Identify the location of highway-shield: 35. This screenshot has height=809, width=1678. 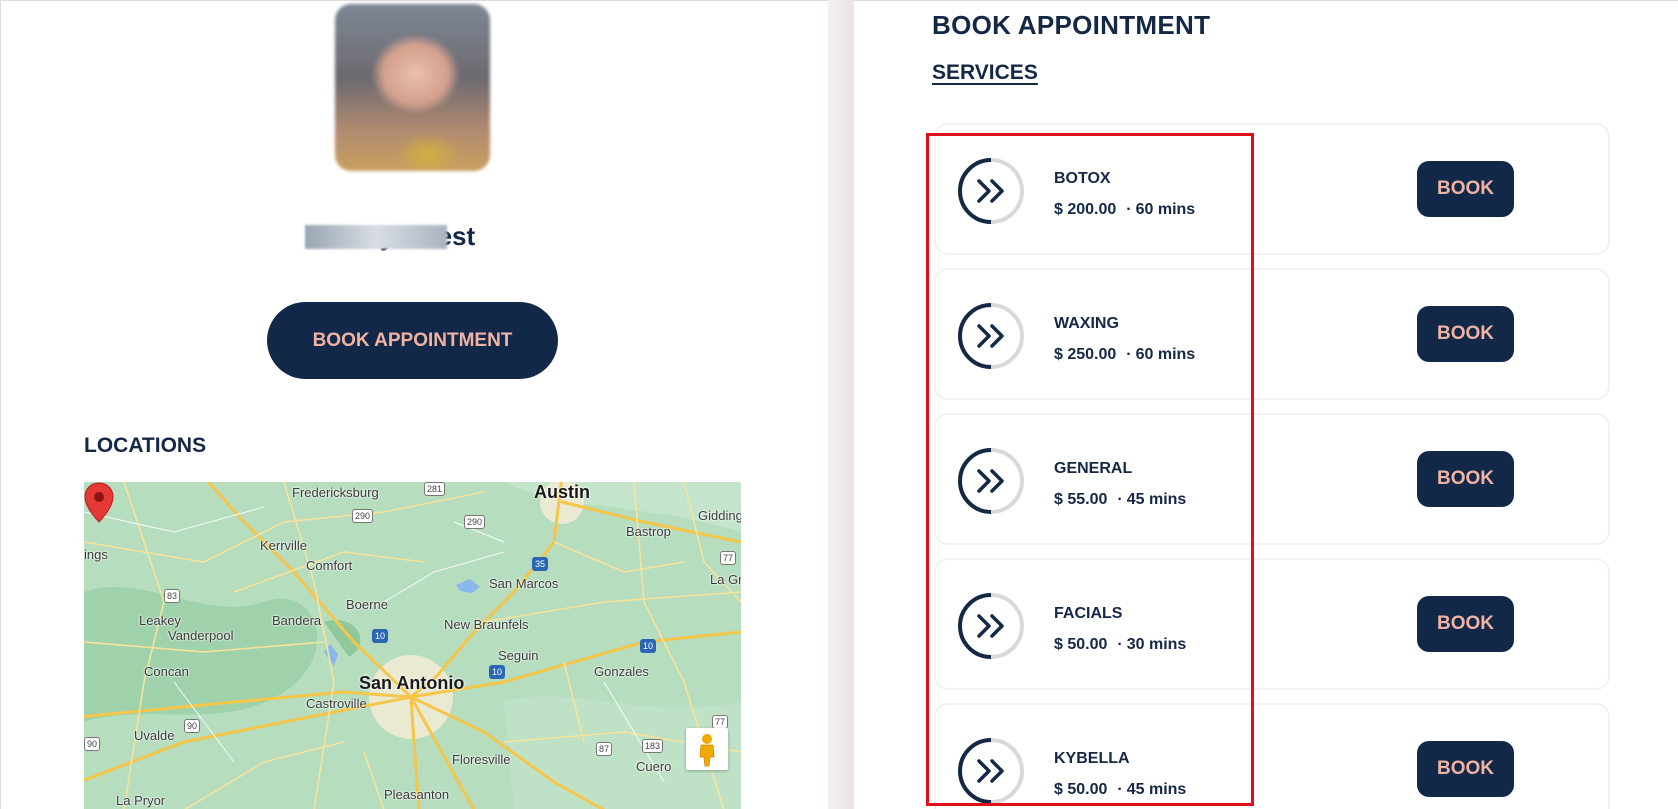
(540, 564).